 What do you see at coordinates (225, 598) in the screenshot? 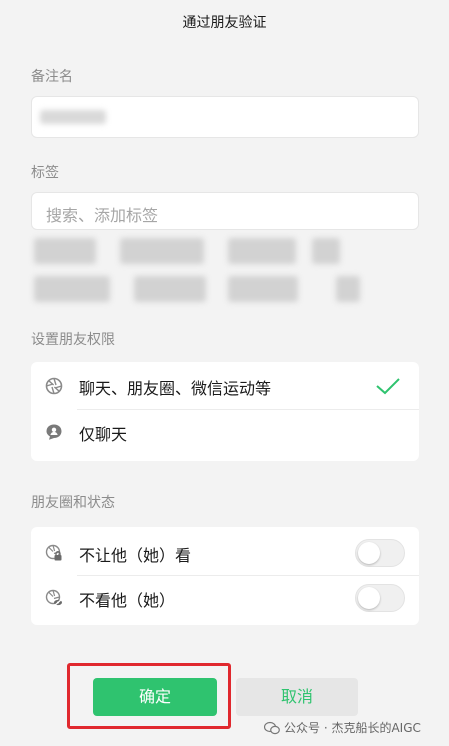
I see `moments-option-dont-see: 不看他（她）` at bounding box center [225, 598].